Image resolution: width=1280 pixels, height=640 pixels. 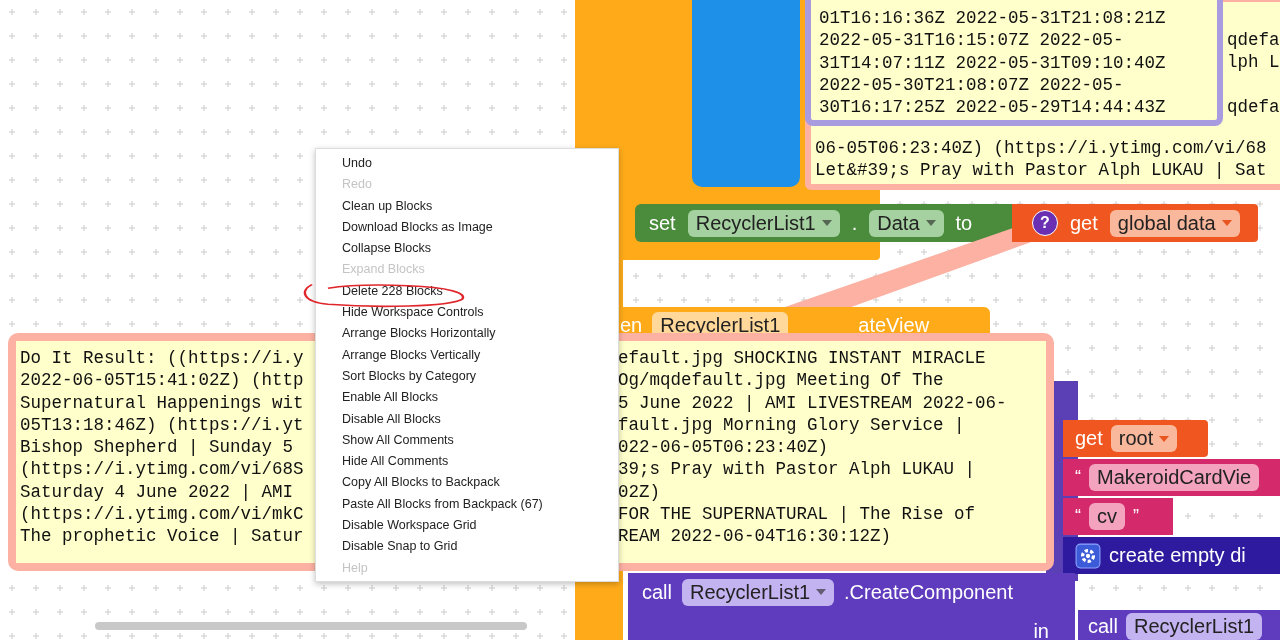 What do you see at coordinates (480, 462) in the screenshot?
I see `menu-item: Hide All Comments` at bounding box center [480, 462].